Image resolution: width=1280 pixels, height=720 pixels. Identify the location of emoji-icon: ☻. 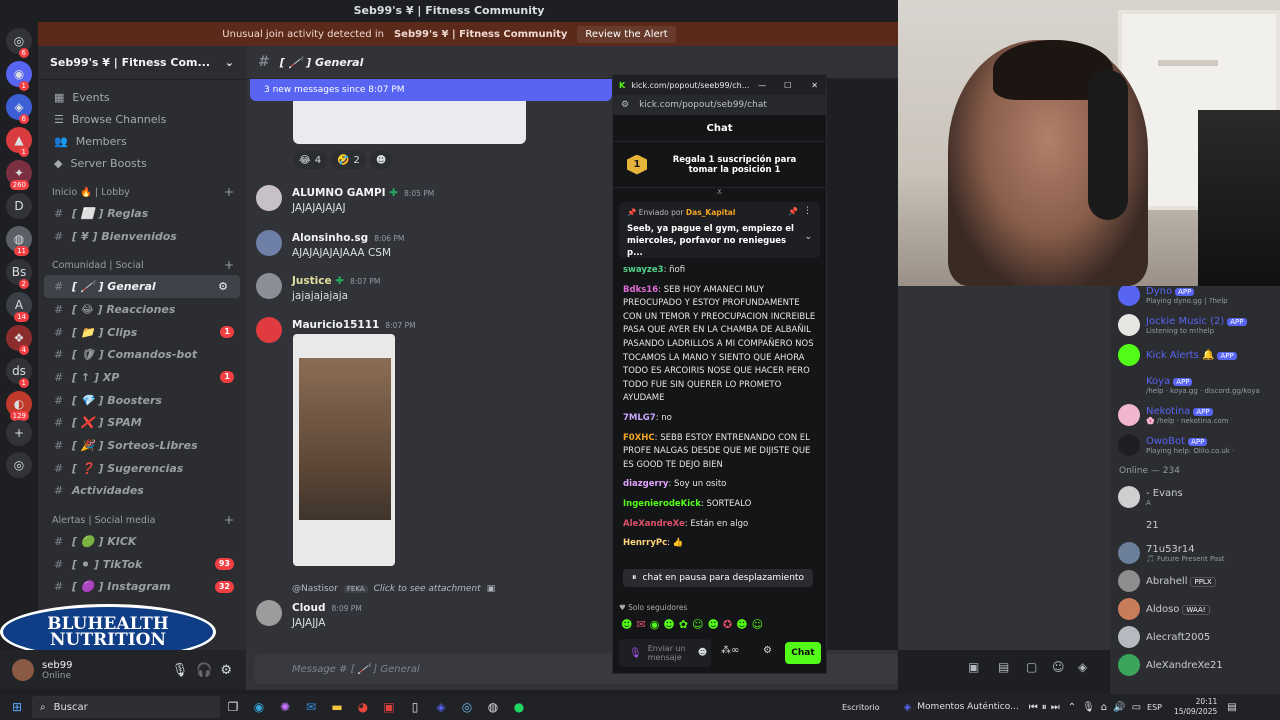
(702, 653).